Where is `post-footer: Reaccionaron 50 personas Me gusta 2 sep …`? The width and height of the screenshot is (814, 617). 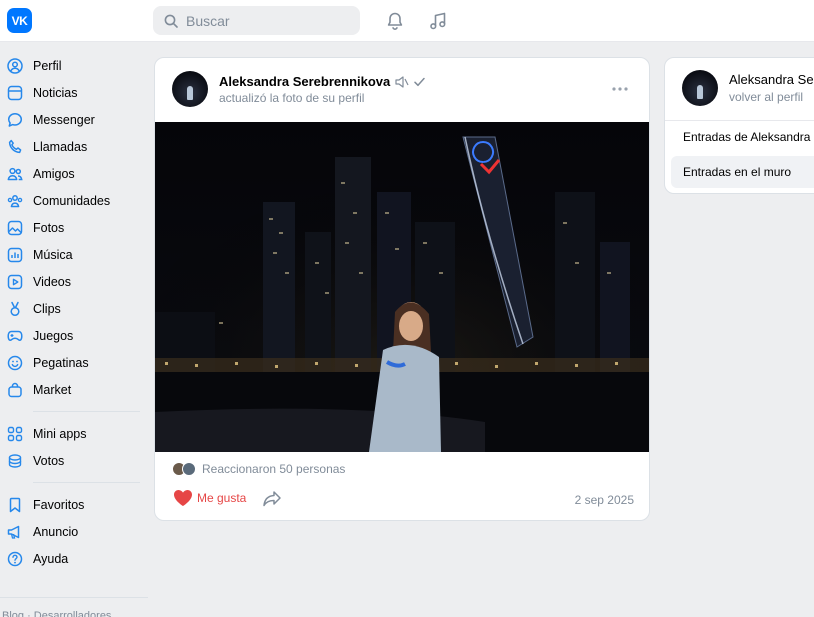 post-footer: Reaccionaron 50 personas Me gusta 2 sep … is located at coordinates (402, 486).